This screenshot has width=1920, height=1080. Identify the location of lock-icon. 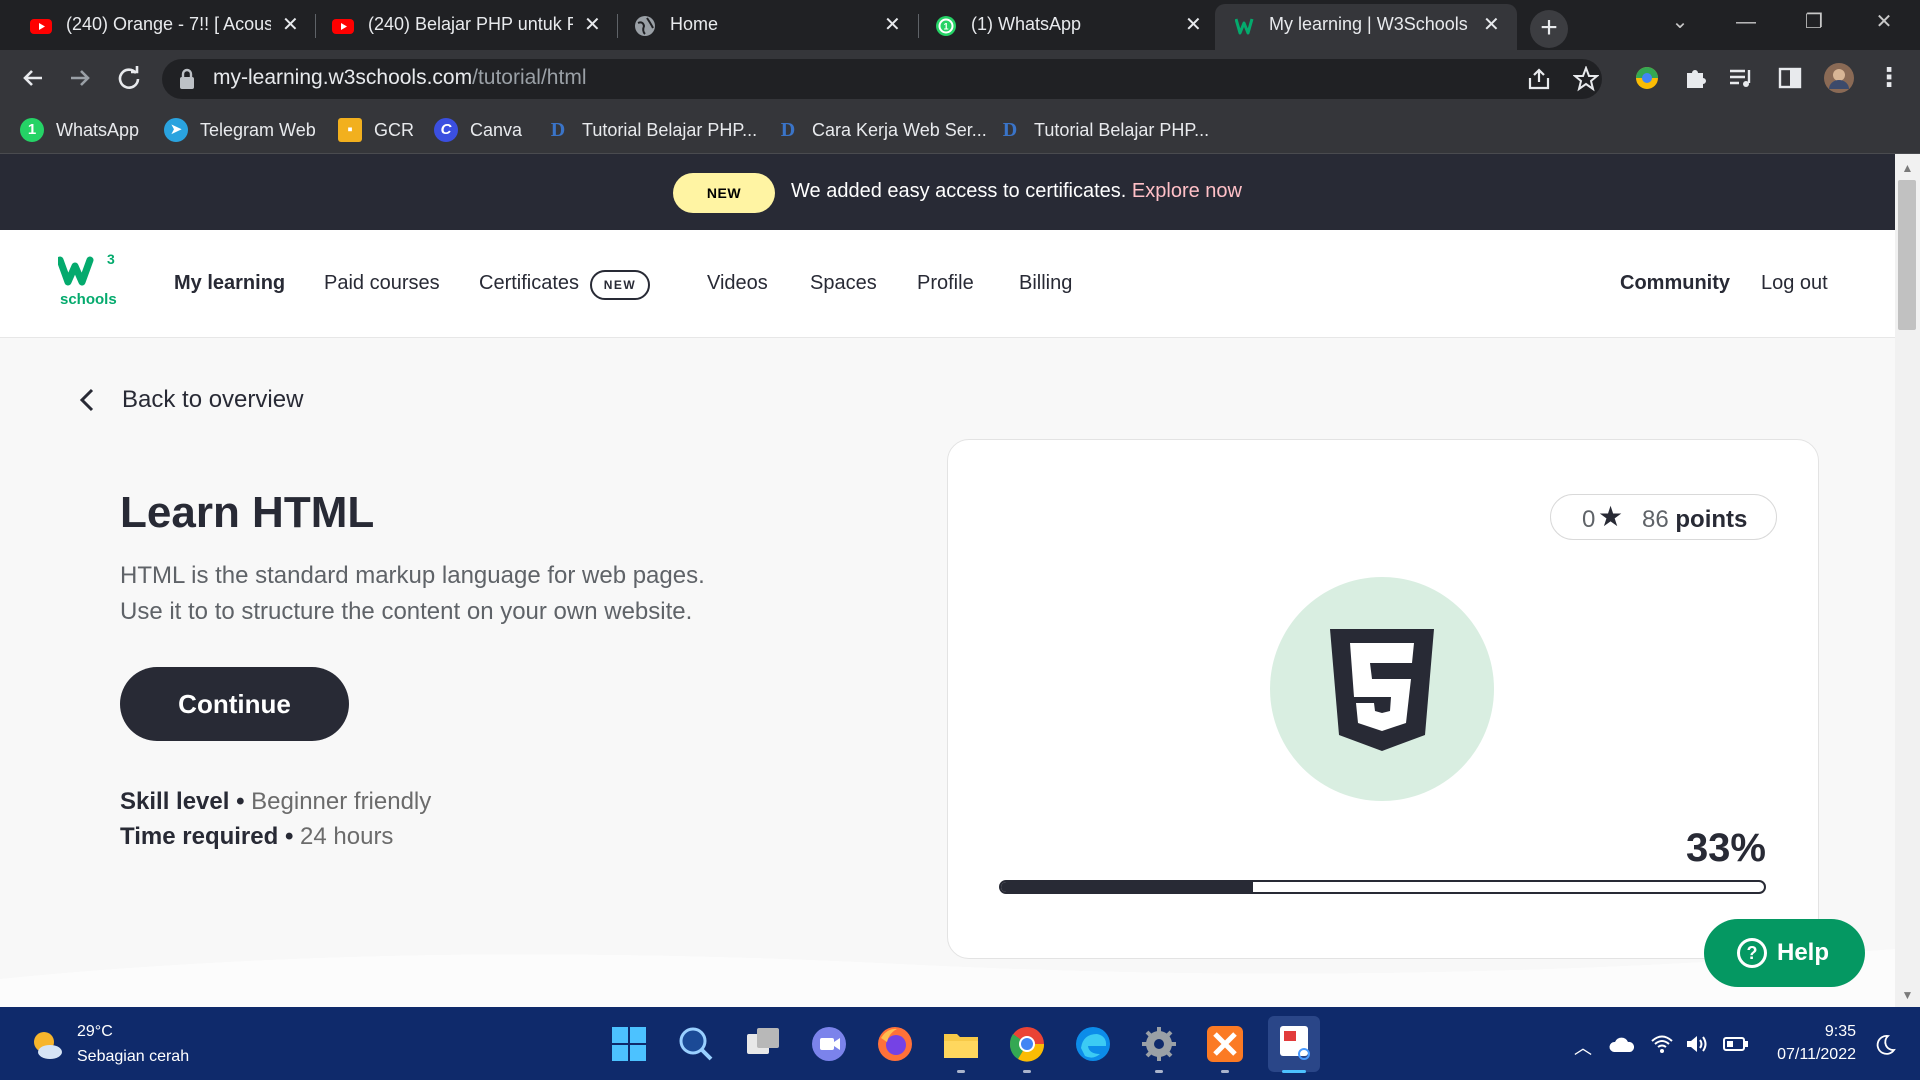
(187, 79).